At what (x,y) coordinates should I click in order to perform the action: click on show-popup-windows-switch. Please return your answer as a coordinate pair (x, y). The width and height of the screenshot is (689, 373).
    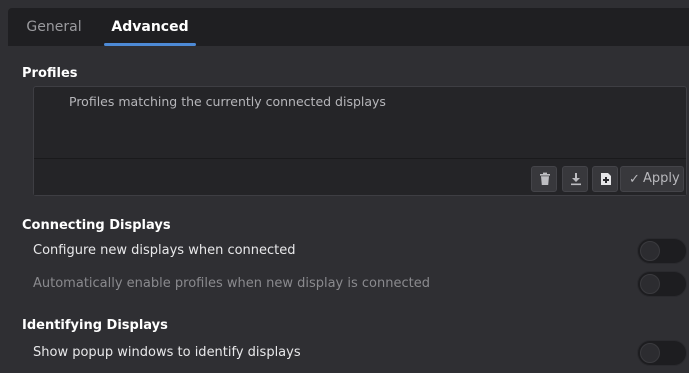
    Looking at the image, I should click on (662, 353).